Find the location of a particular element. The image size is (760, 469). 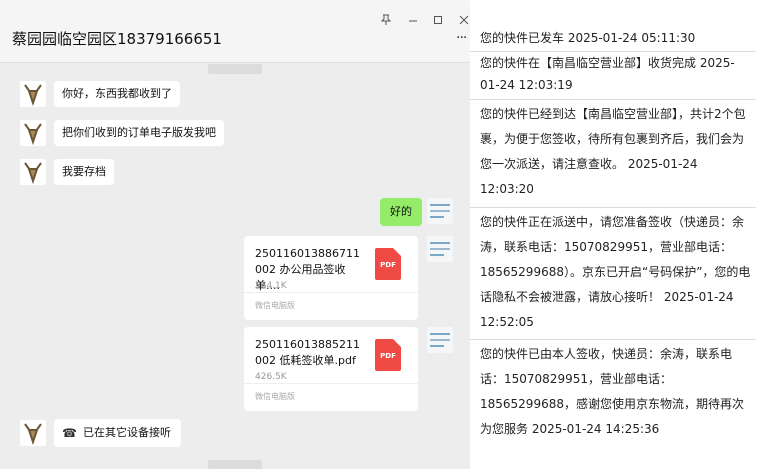

chat-title-bar: 蔡园园临空园区18379166651 ··· is located at coordinates (235, 31).